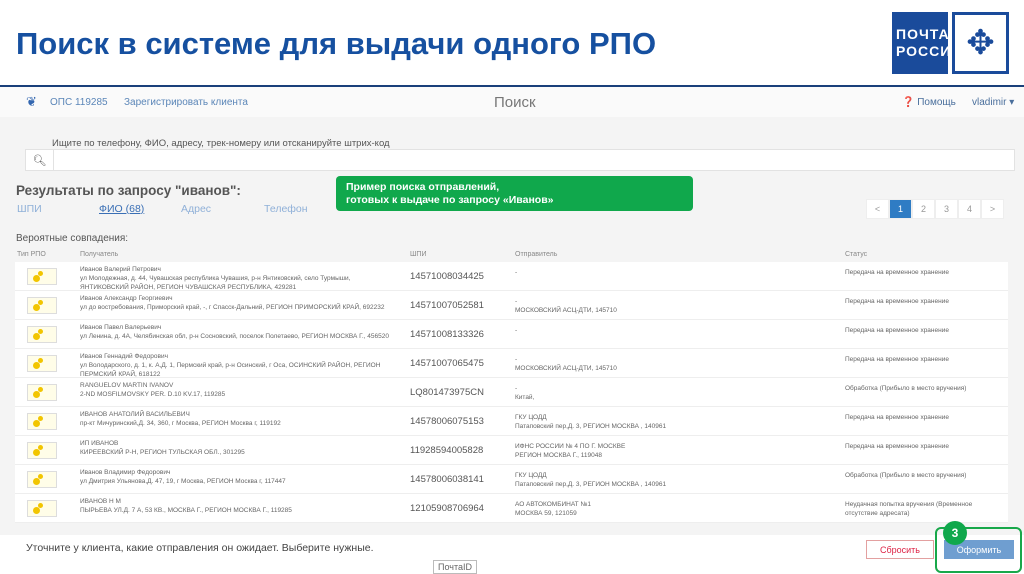  What do you see at coordinates (447, 363) in the screenshot?
I see `track-number: 14571007065475` at bounding box center [447, 363].